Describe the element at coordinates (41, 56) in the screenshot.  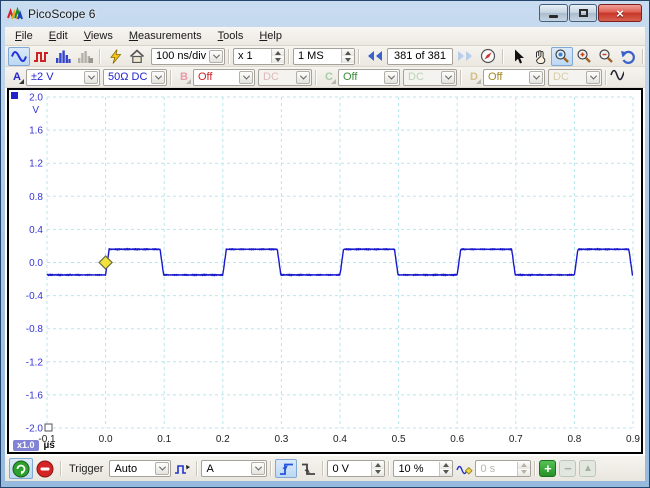
I see `persistence-view-button` at that location.